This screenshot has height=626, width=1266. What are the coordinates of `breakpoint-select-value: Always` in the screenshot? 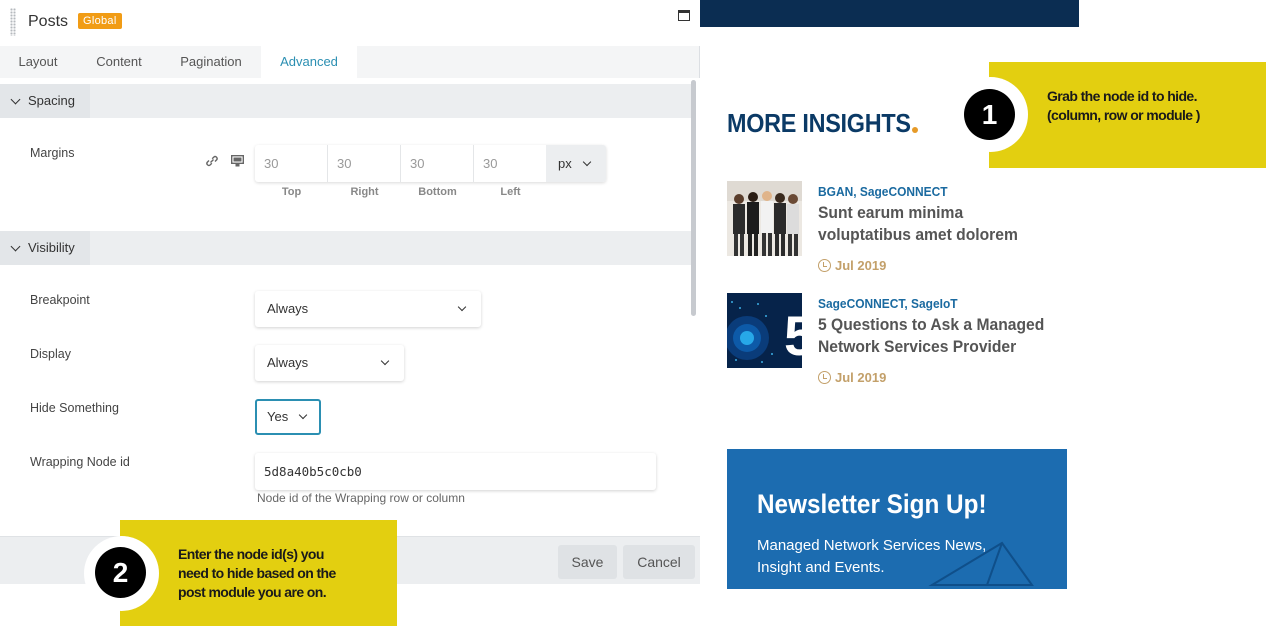 It's located at (288, 308).